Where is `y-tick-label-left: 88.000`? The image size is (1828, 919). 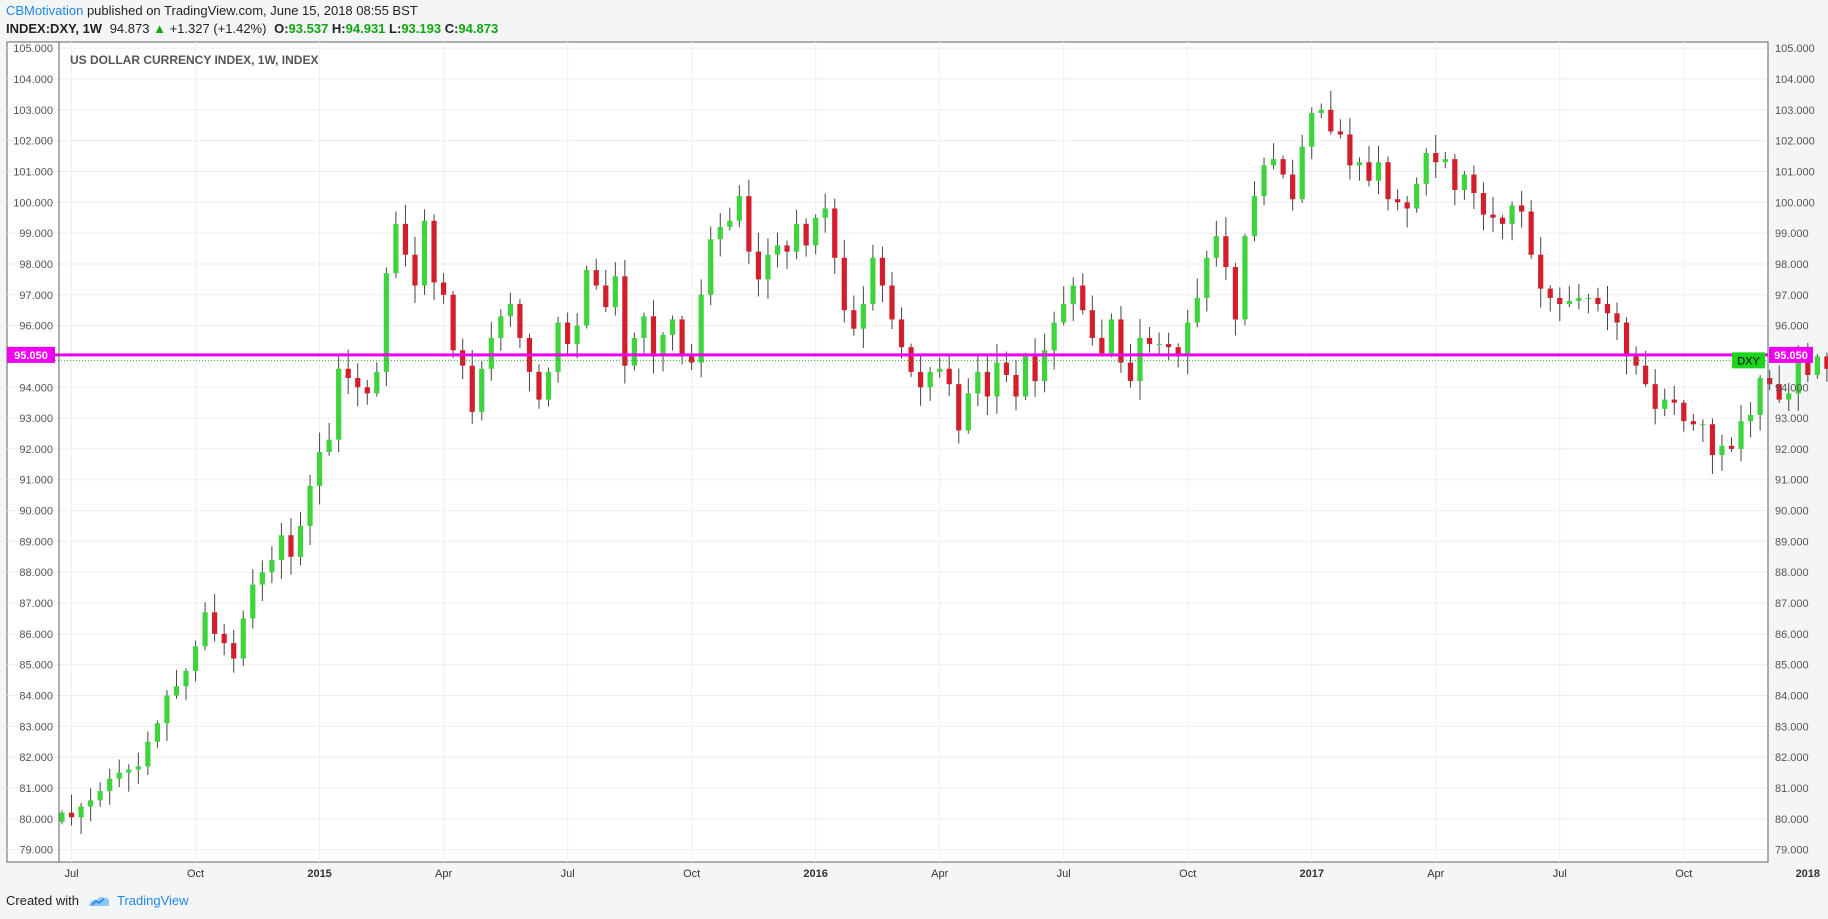
y-tick-label-left: 88.000 is located at coordinates (36, 573).